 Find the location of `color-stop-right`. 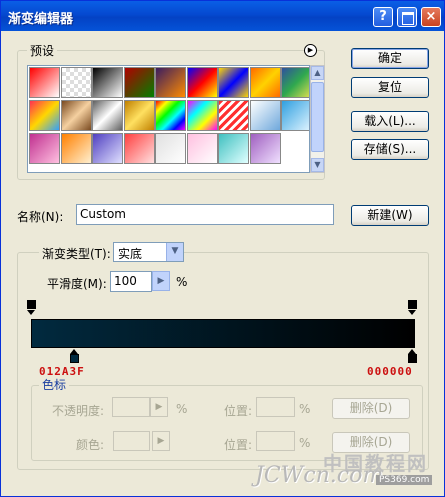

color-stop-right is located at coordinates (412, 356).